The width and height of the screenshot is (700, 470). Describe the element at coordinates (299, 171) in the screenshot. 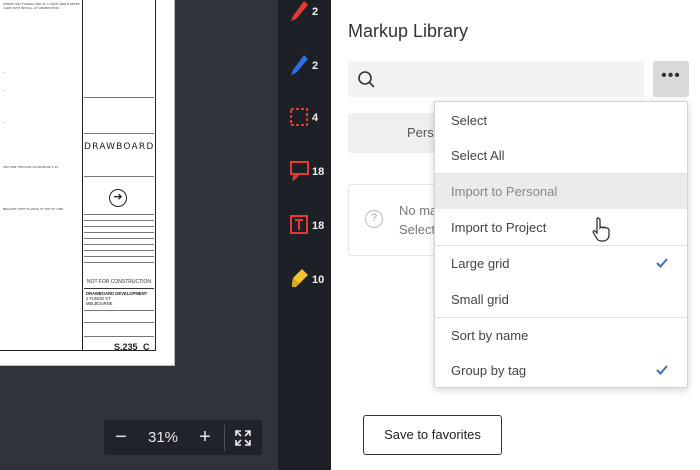

I see `callout-icon` at that location.